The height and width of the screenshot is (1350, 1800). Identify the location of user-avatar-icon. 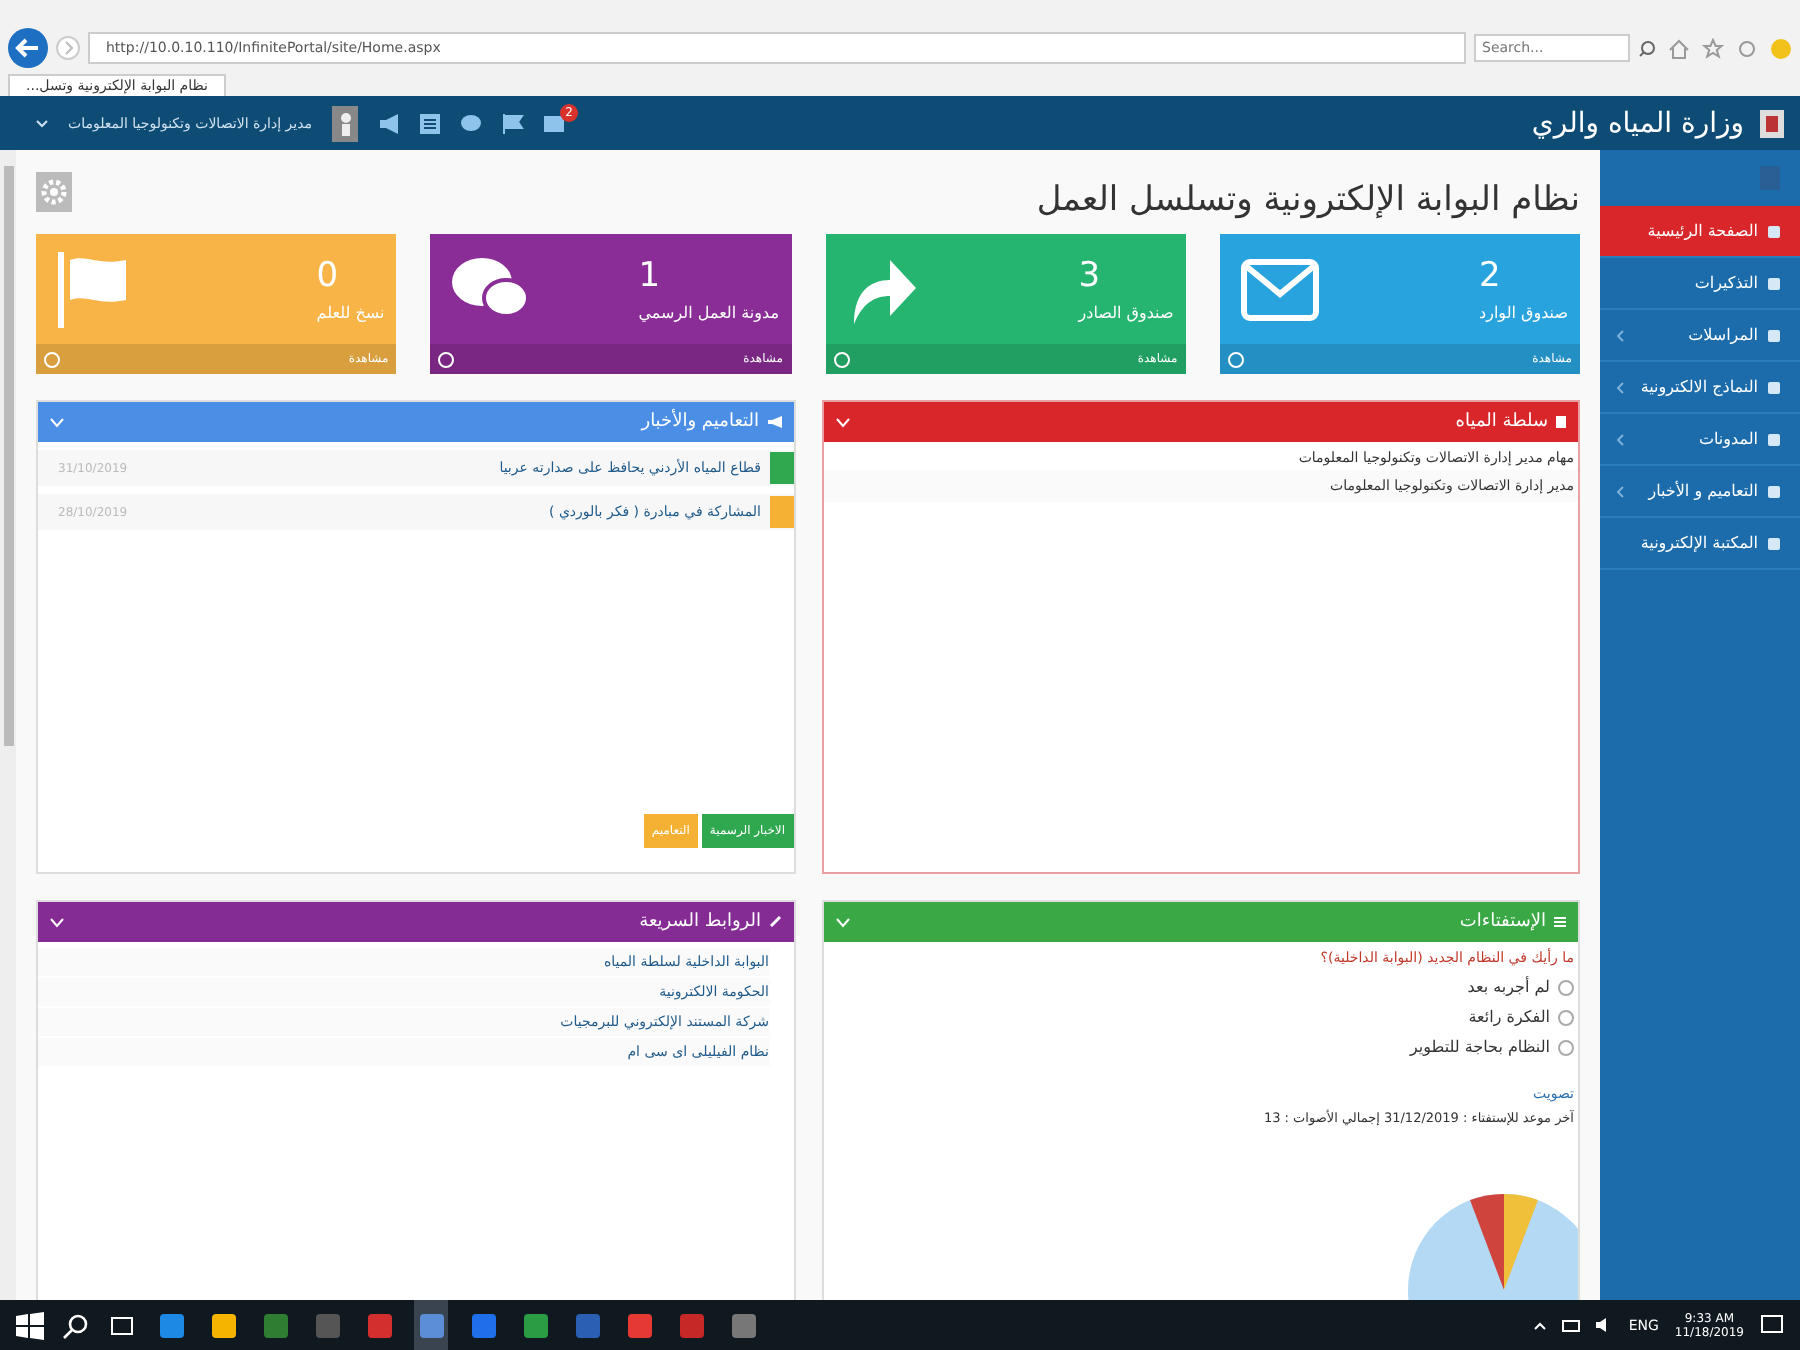
(345, 123).